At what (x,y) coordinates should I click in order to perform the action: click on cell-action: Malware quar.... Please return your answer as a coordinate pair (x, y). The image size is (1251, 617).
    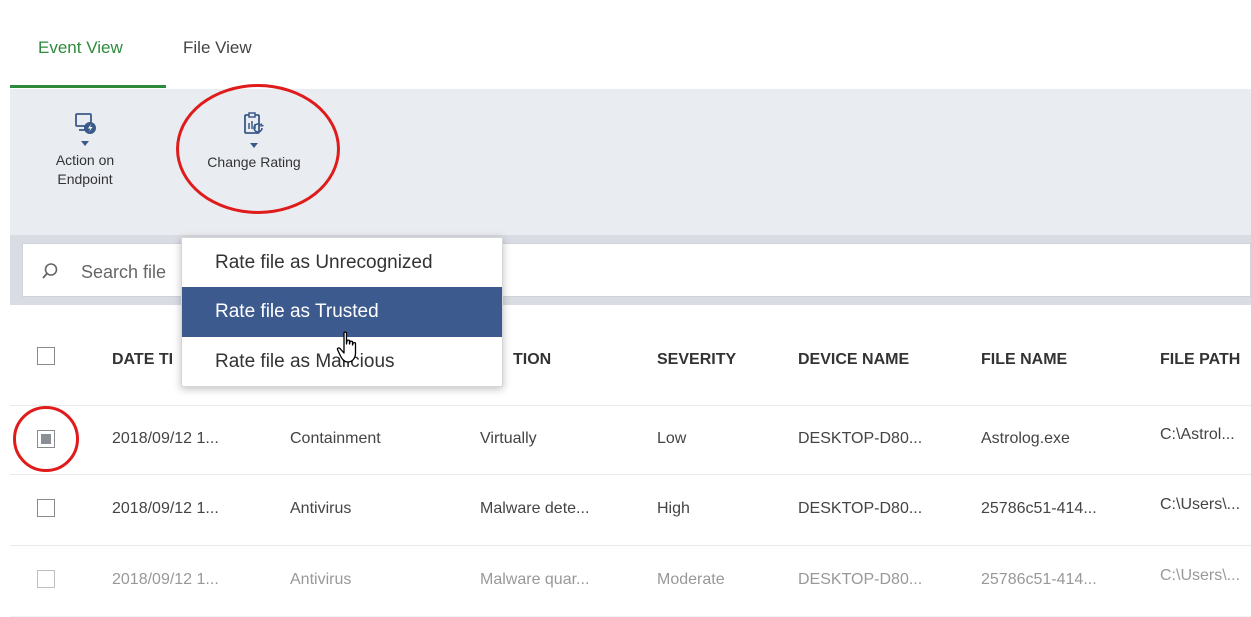
    Looking at the image, I should click on (535, 579).